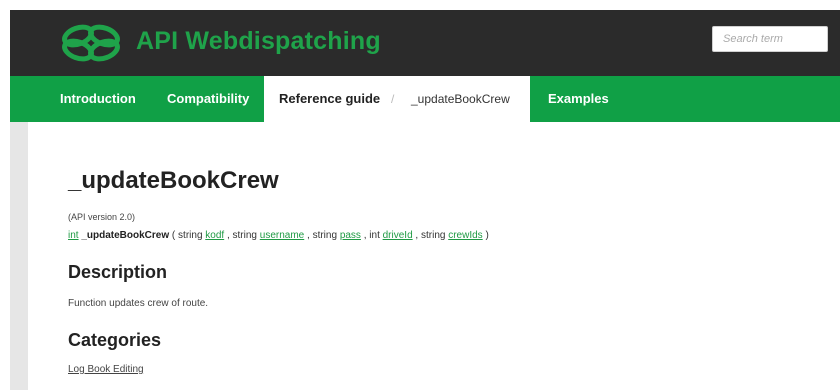 The image size is (840, 390). Describe the element at coordinates (173, 180) in the screenshot. I see `page-title: _updateBookCrew` at that location.